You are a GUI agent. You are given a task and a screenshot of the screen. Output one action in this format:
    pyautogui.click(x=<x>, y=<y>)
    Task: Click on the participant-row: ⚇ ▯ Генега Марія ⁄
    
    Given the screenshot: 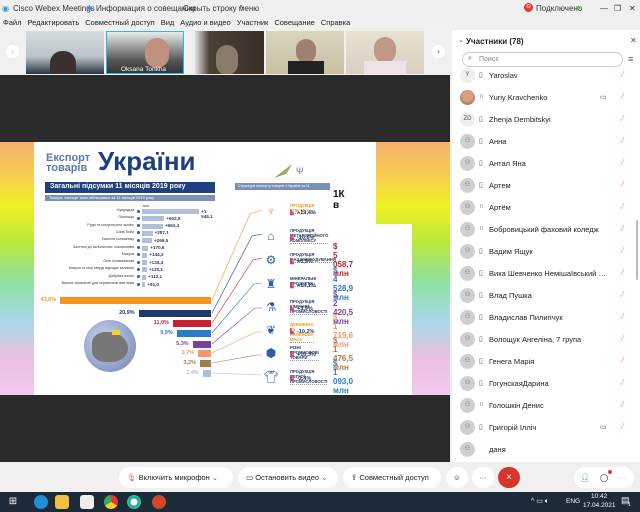 What is the action you would take?
    pyautogui.click(x=542, y=362)
    